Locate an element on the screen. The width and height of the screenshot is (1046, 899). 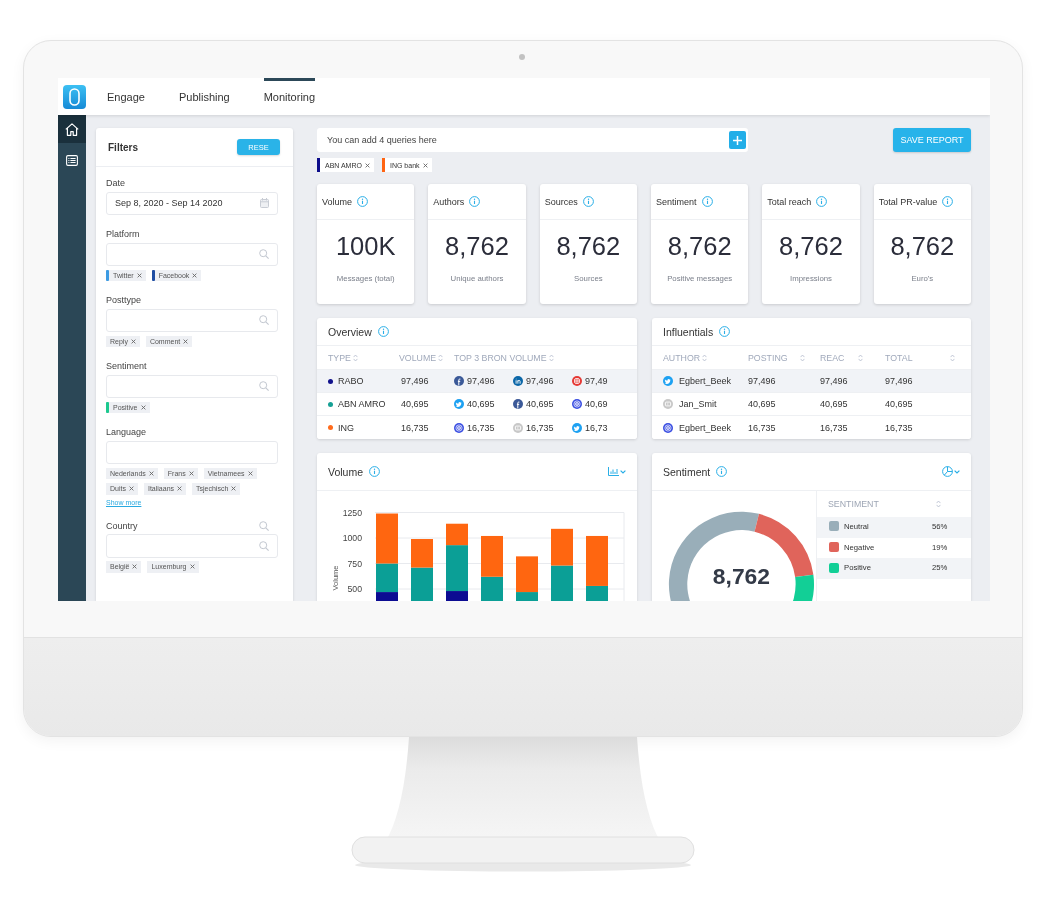
field-label: Language is located at coordinates (126, 432).